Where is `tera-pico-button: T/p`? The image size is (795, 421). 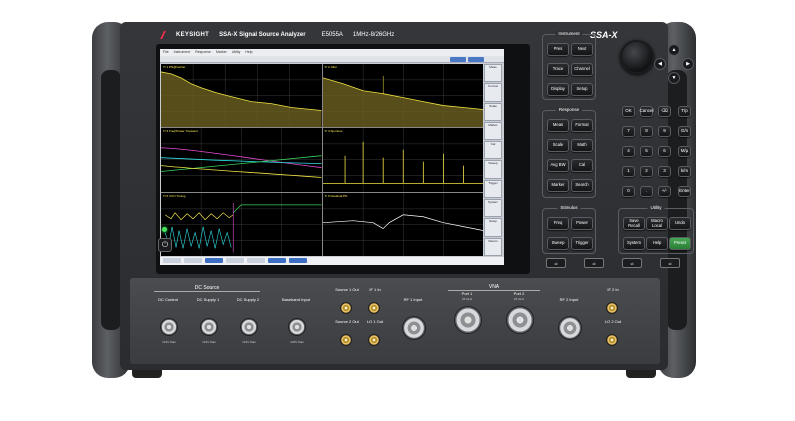 tera-pico-button: T/p is located at coordinates (684, 111).